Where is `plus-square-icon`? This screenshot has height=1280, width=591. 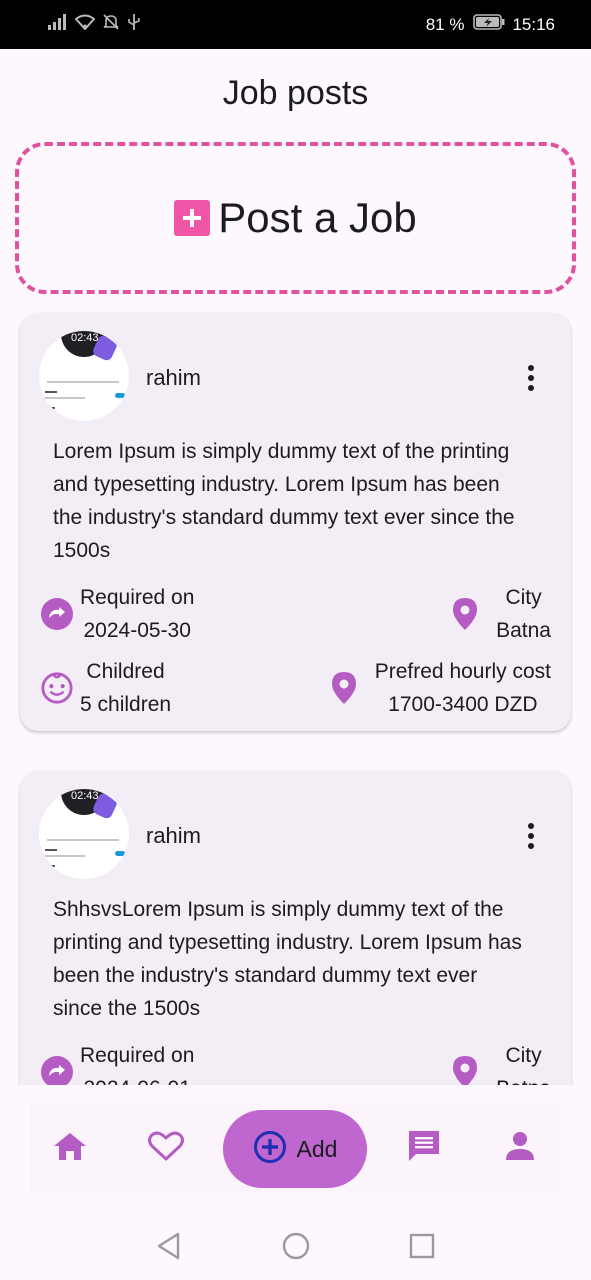 plus-square-icon is located at coordinates (192, 218).